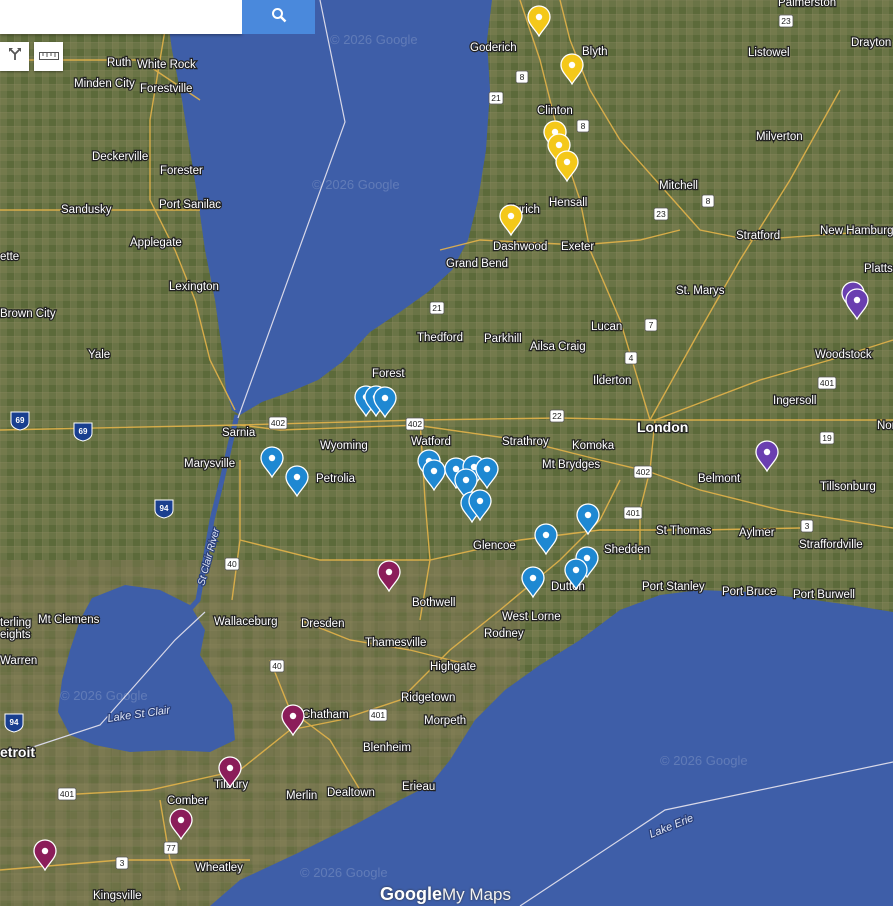 This screenshot has height=906, width=893. Describe the element at coordinates (525, 442) in the screenshot. I see `label-strathroy: Strathroy` at that location.